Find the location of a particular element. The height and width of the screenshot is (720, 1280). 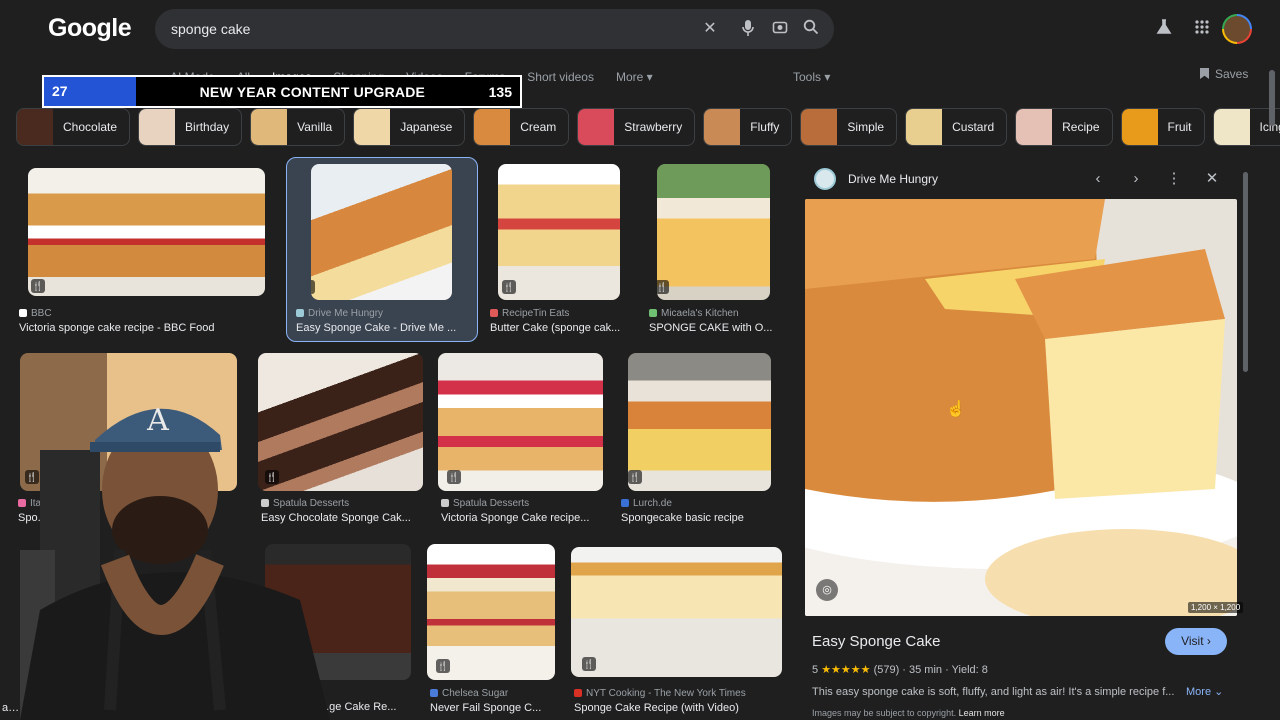

chevron-right-icon: › is located at coordinates (1136, 179).